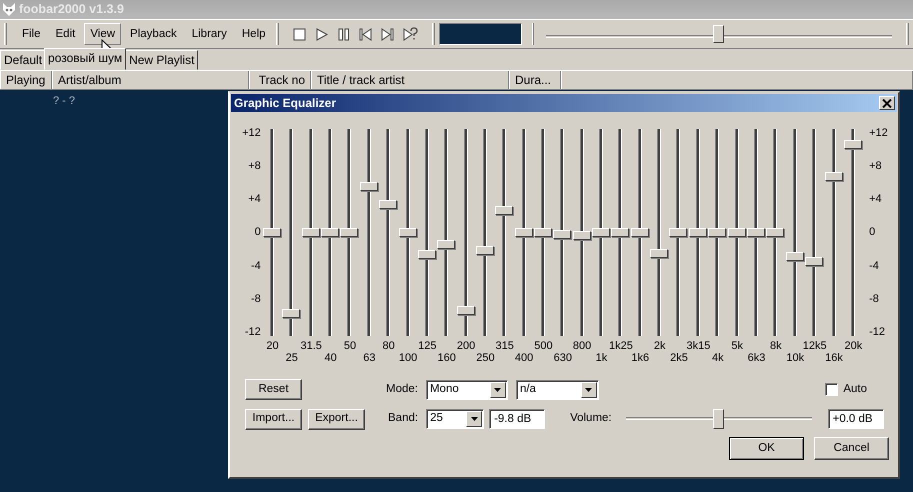  What do you see at coordinates (150, 80) in the screenshot?
I see `column-header: Artist/album` at bounding box center [150, 80].